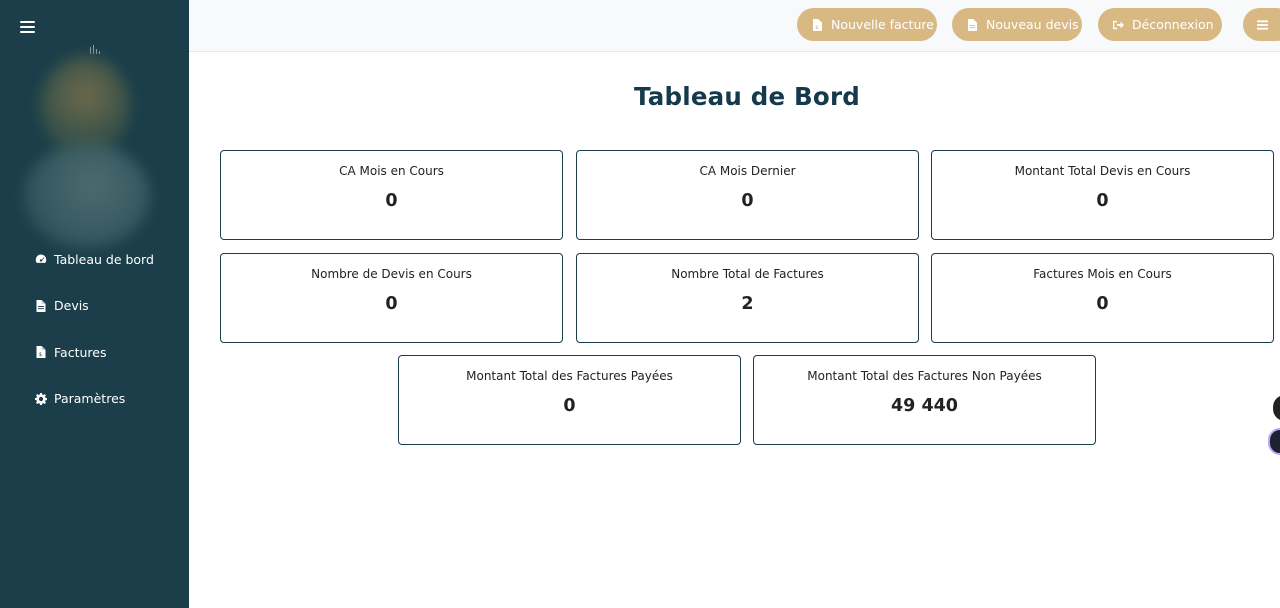  Describe the element at coordinates (391, 171) in the screenshot. I see `stat-card-label: CA Mois en Cours` at that location.